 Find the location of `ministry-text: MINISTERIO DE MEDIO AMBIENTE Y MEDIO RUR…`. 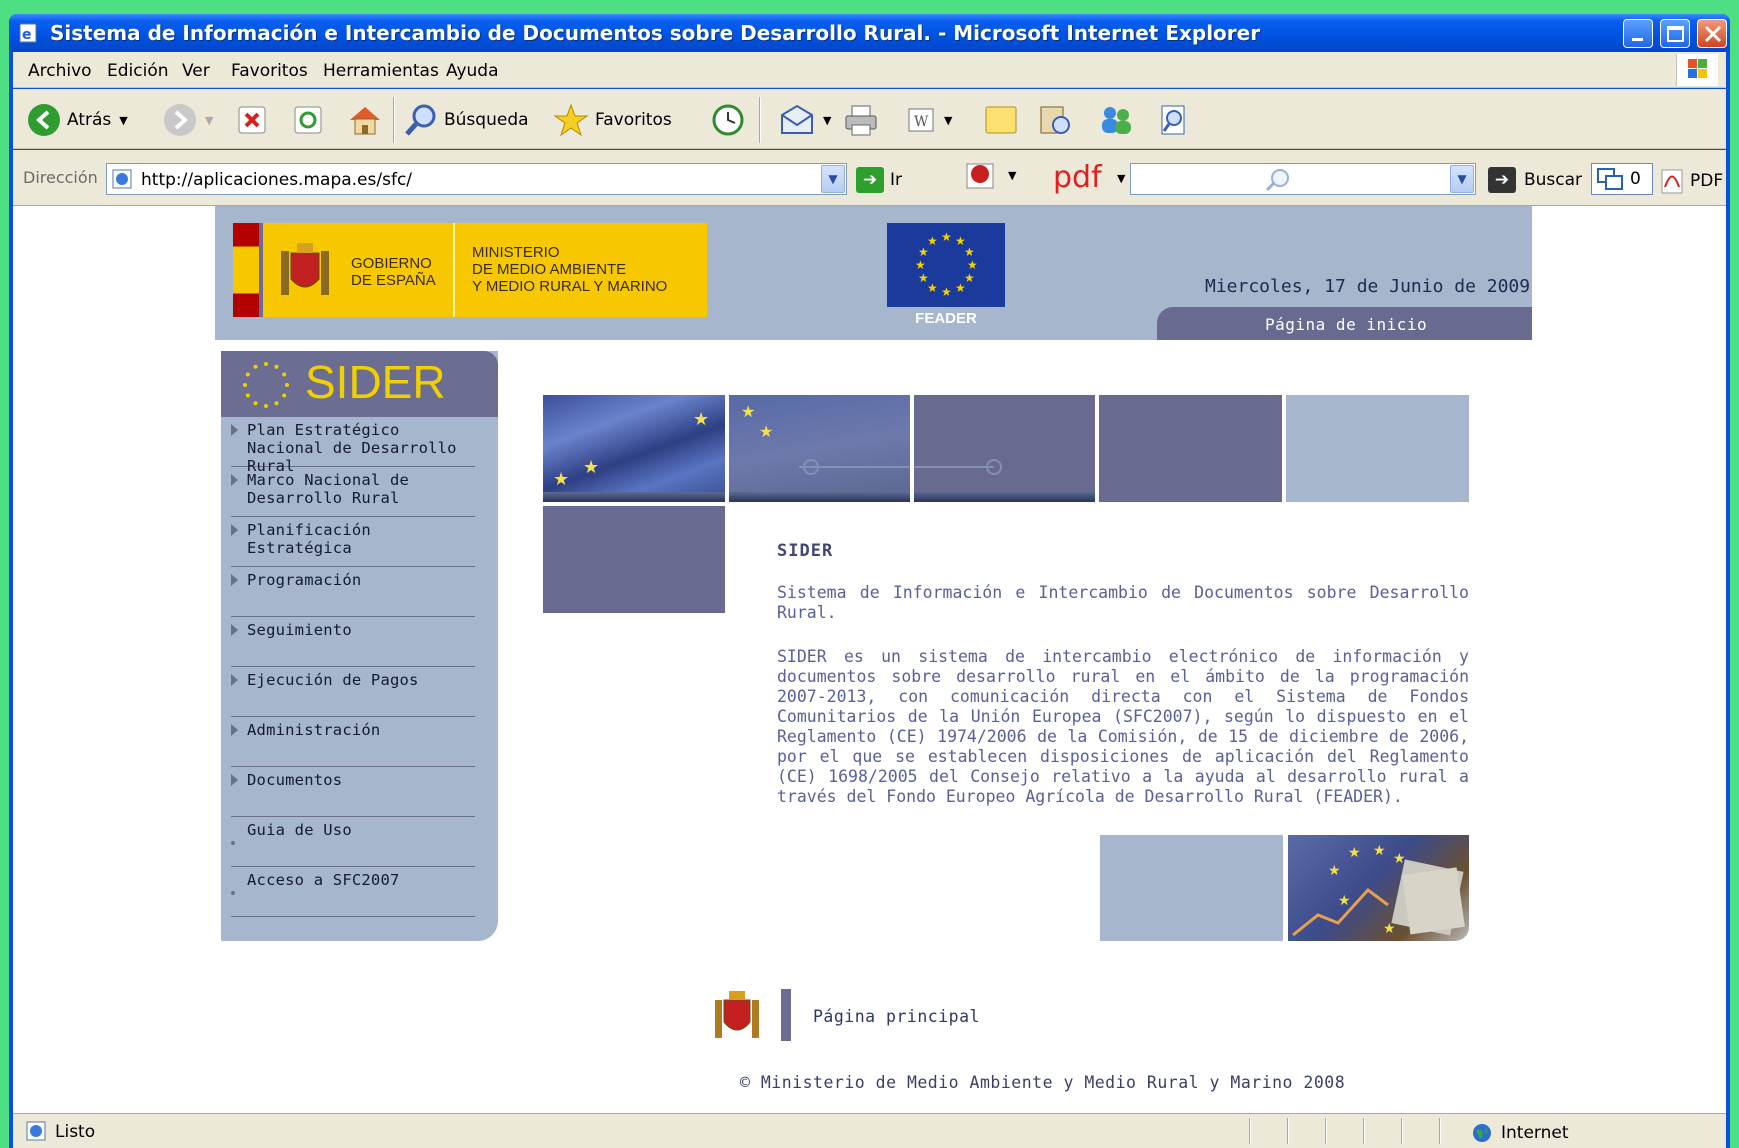

ministry-text: MINISTERIO DE MEDIO AMBIENTE Y MEDIO RUR… is located at coordinates (569, 269).